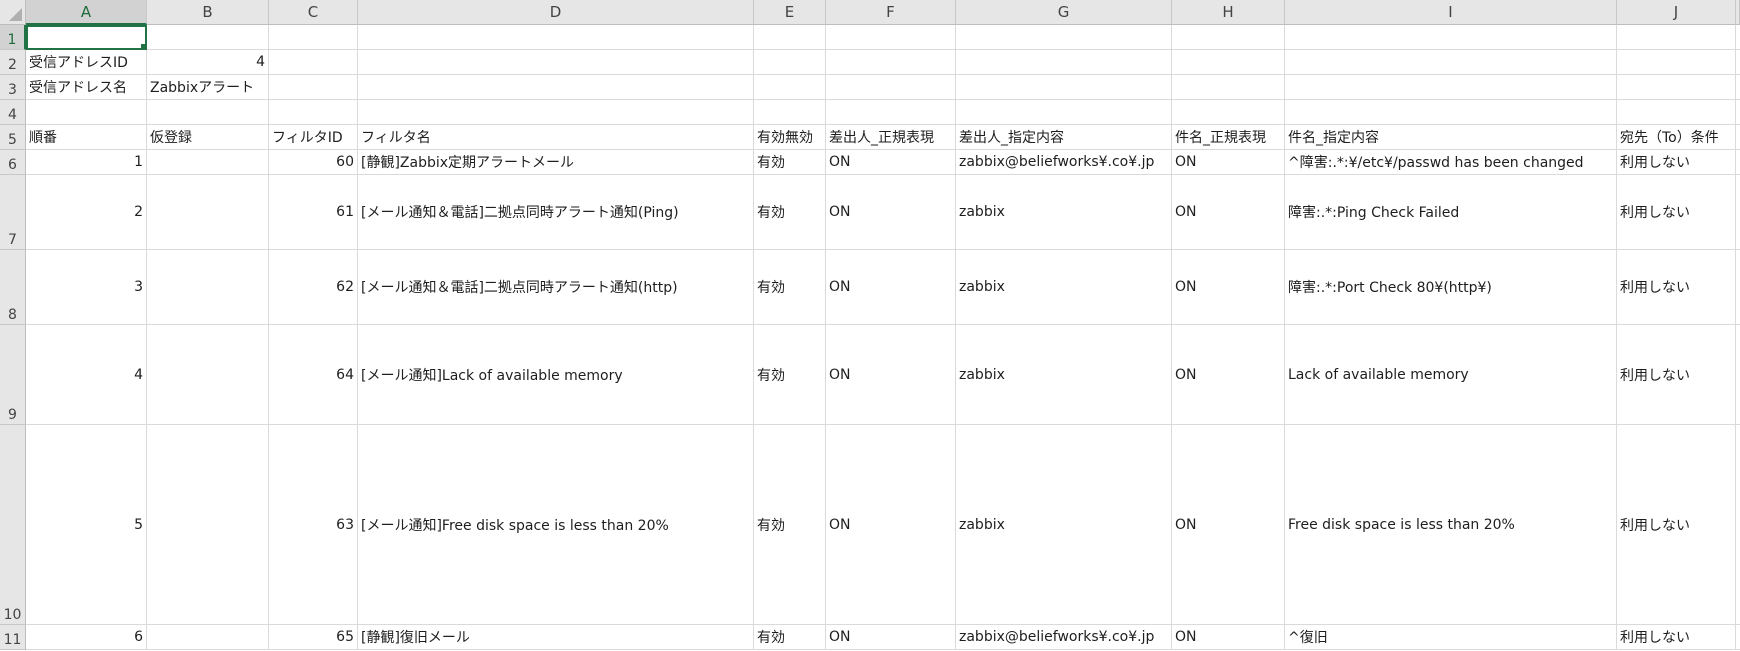  What do you see at coordinates (1064, 37) in the screenshot?
I see `cell-g1` at bounding box center [1064, 37].